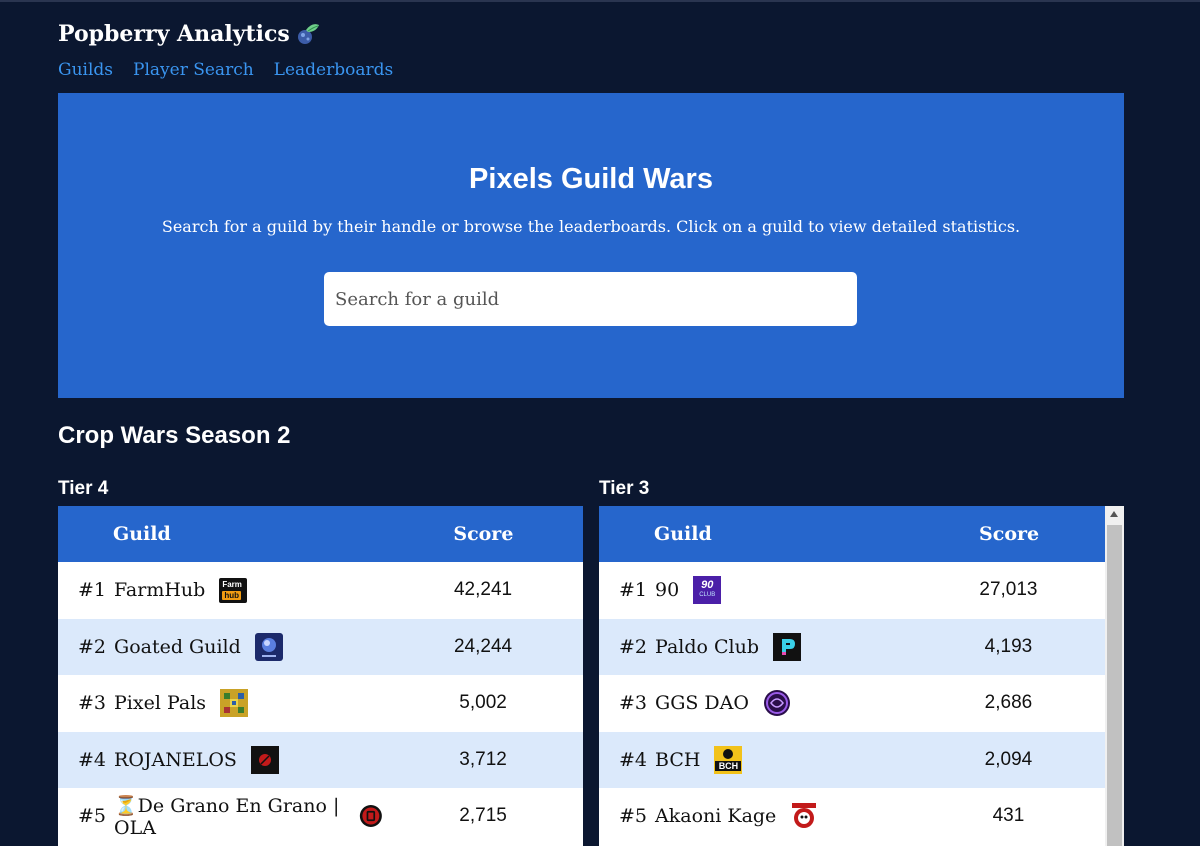 The width and height of the screenshot is (1200, 846). I want to click on table-row: #3 GGS DAO 2,686, so click(852, 703).